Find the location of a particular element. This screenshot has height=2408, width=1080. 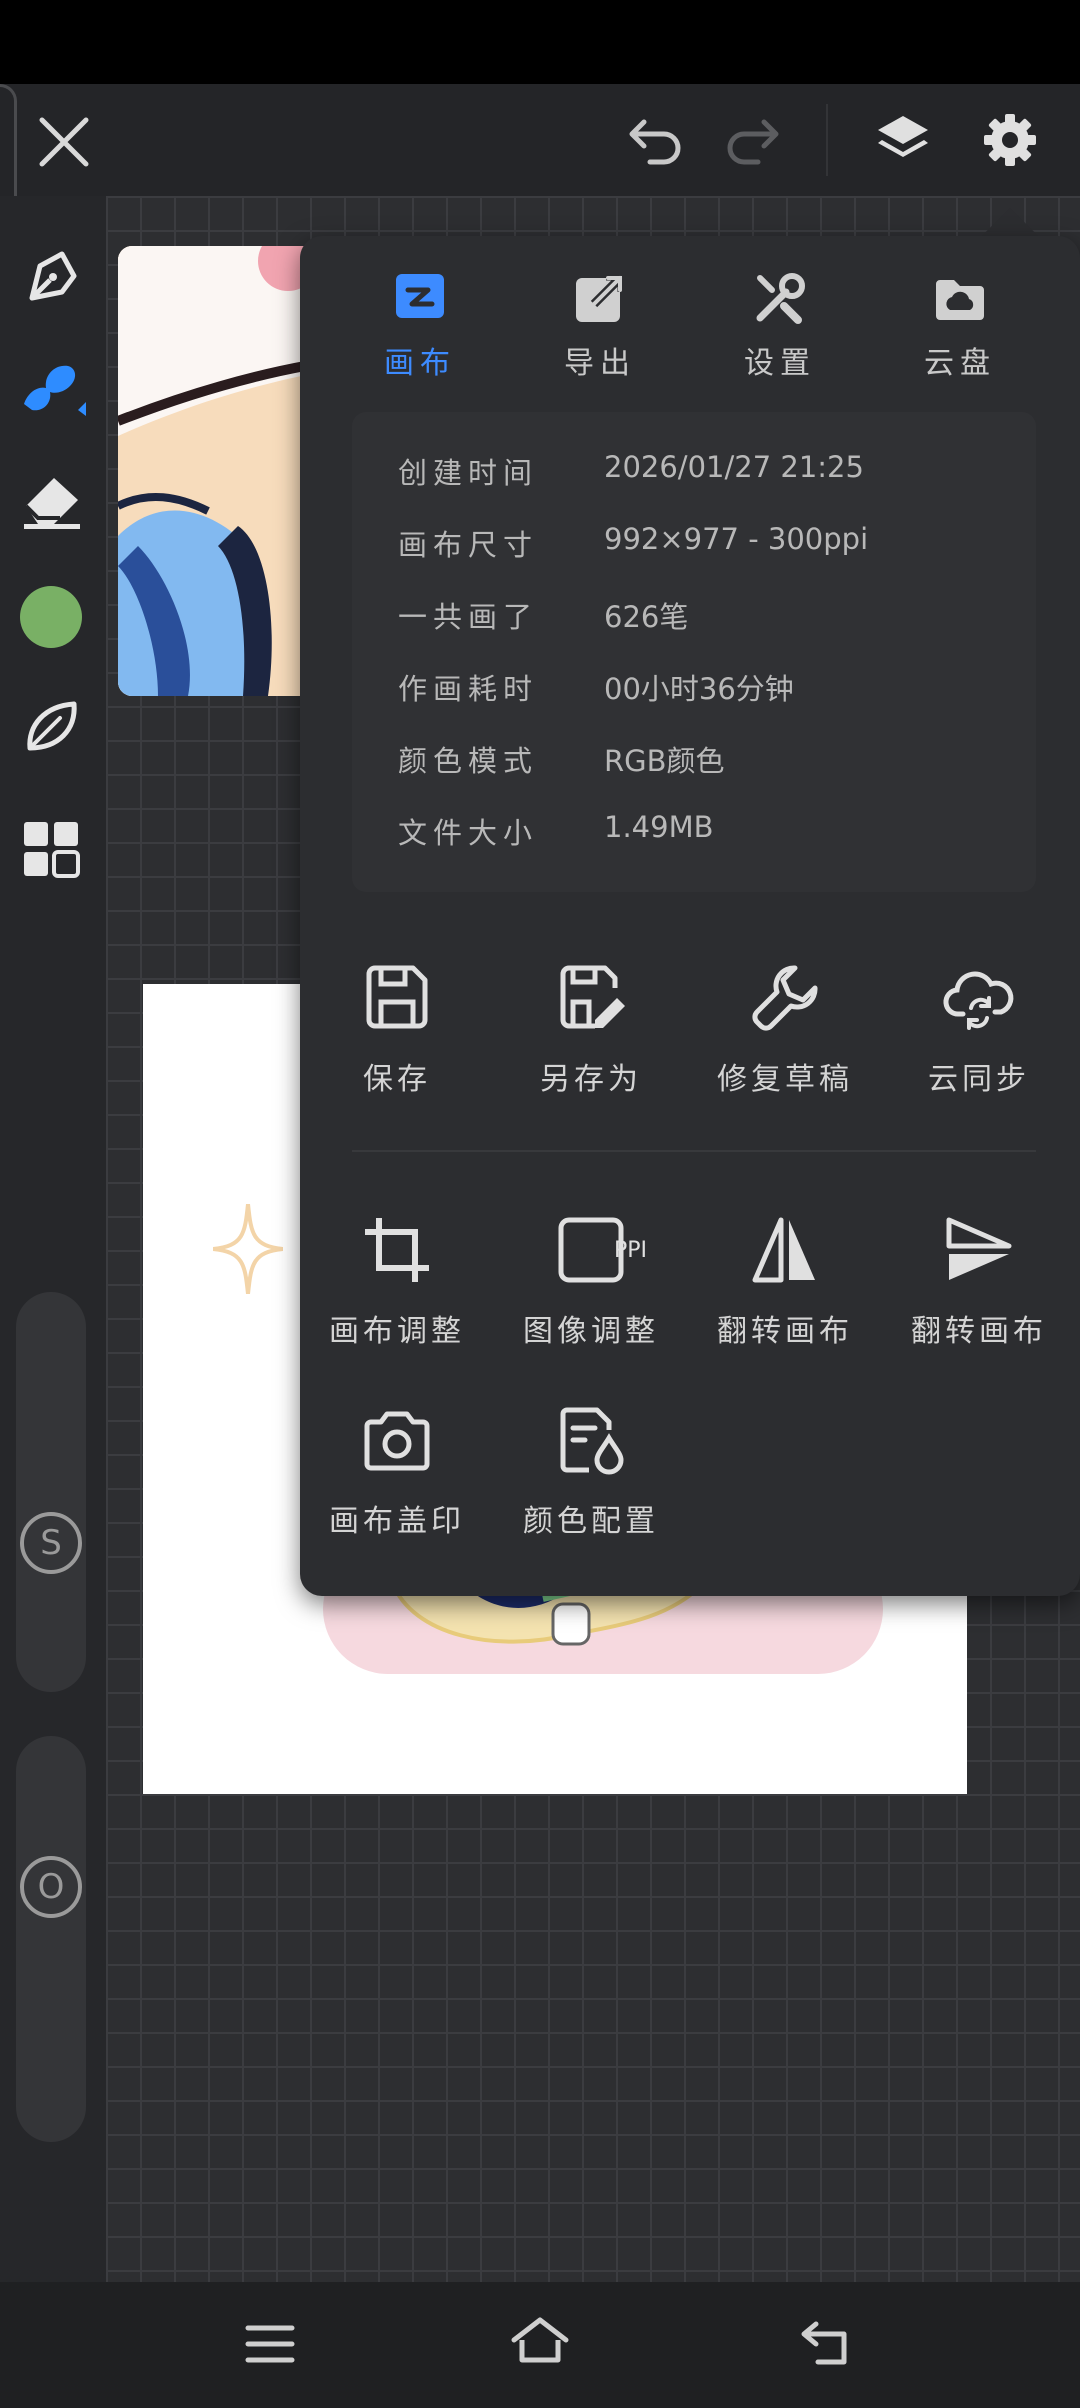

color-profile-button: 颜色配置 is located at coordinates (591, 1472).